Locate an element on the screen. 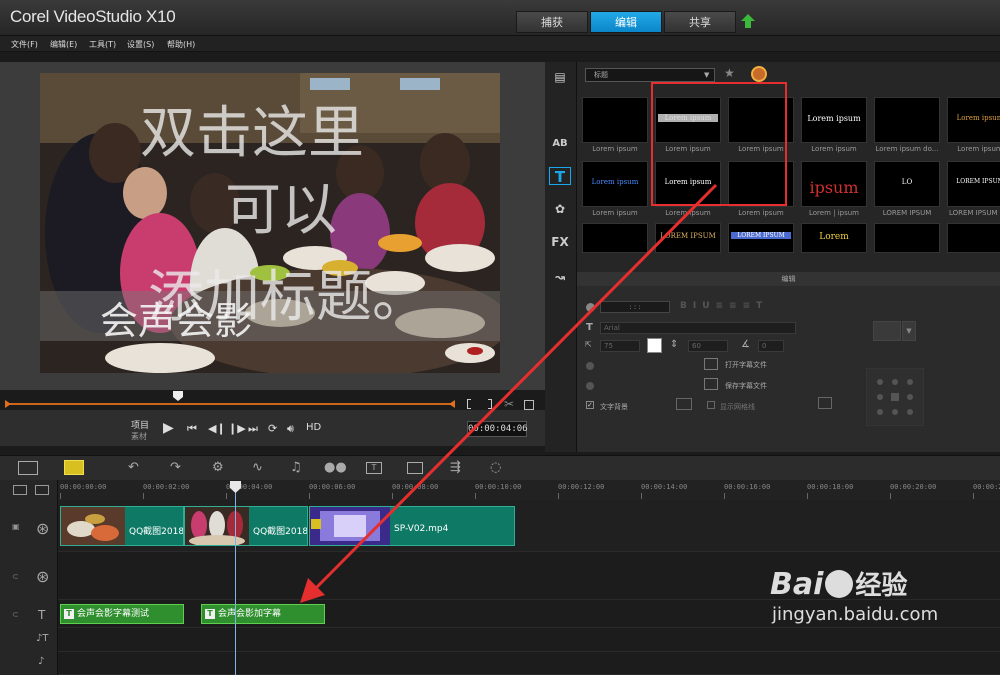 The height and width of the screenshot is (675, 1000). menu-help: 帮助(H) is located at coordinates (181, 44).